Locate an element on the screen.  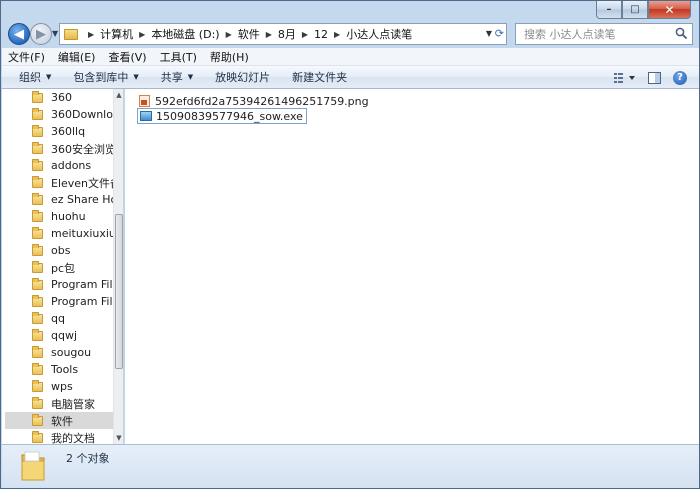
tree-item-360downloads: 360Downloads is located at coordinates (74, 114).